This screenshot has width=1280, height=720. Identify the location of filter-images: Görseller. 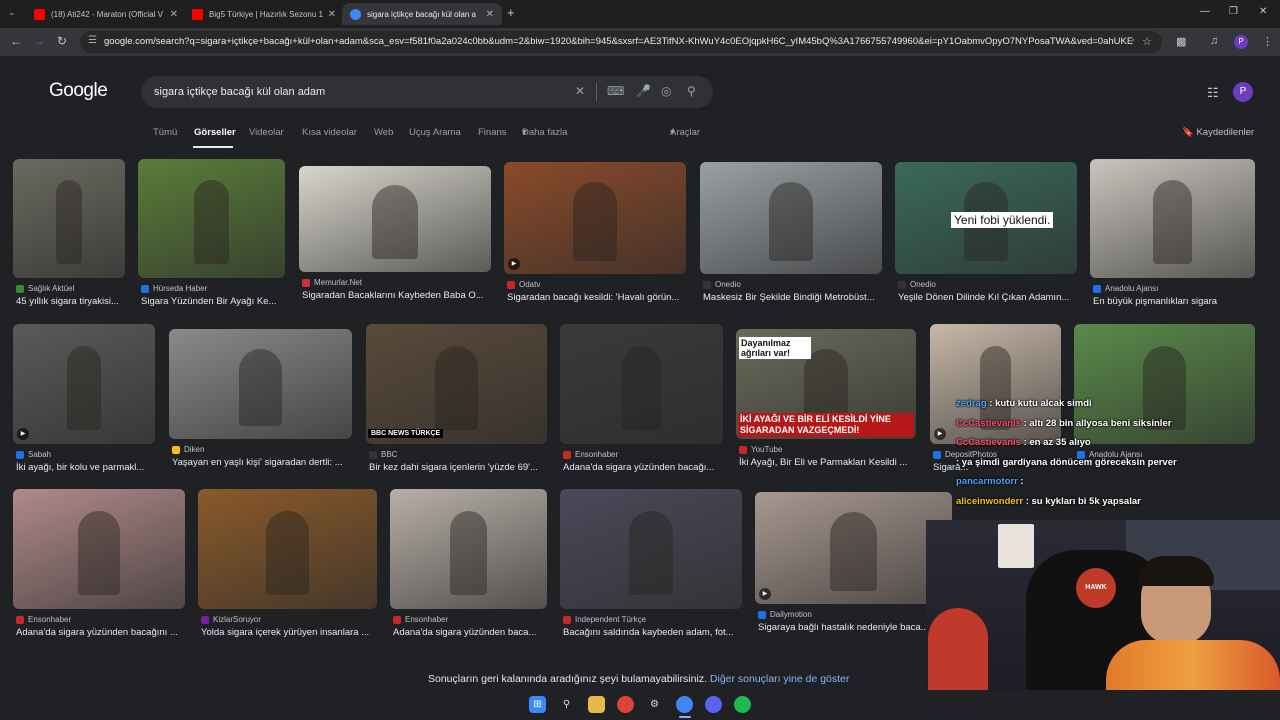
(215, 132).